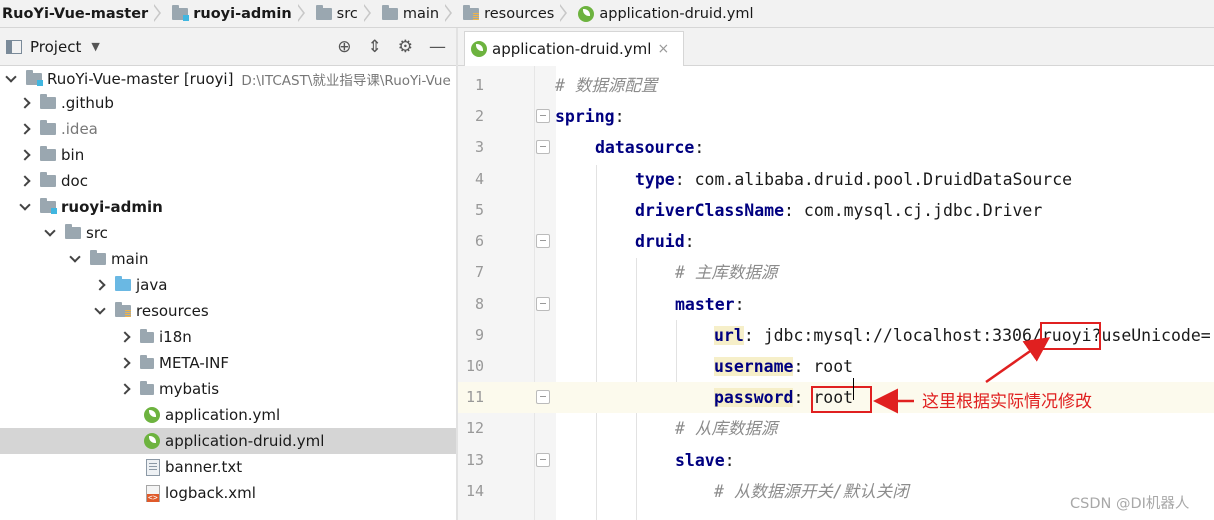 This screenshot has height=520, width=1214. What do you see at coordinates (1130, 504) in the screenshot?
I see `watermark: CSDN @DI机器人` at bounding box center [1130, 504].